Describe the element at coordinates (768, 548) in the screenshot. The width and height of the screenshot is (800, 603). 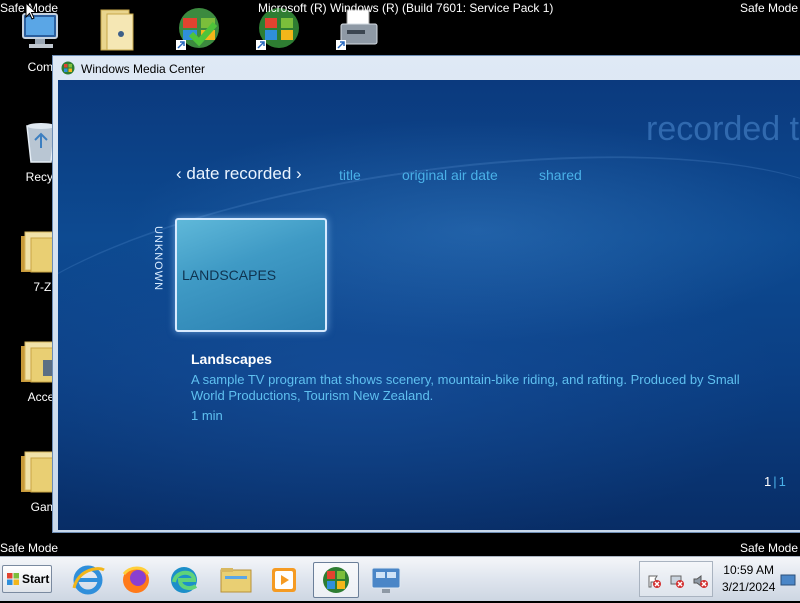
I see `safe-mode-label-bottom-right: Safe Mode` at that location.